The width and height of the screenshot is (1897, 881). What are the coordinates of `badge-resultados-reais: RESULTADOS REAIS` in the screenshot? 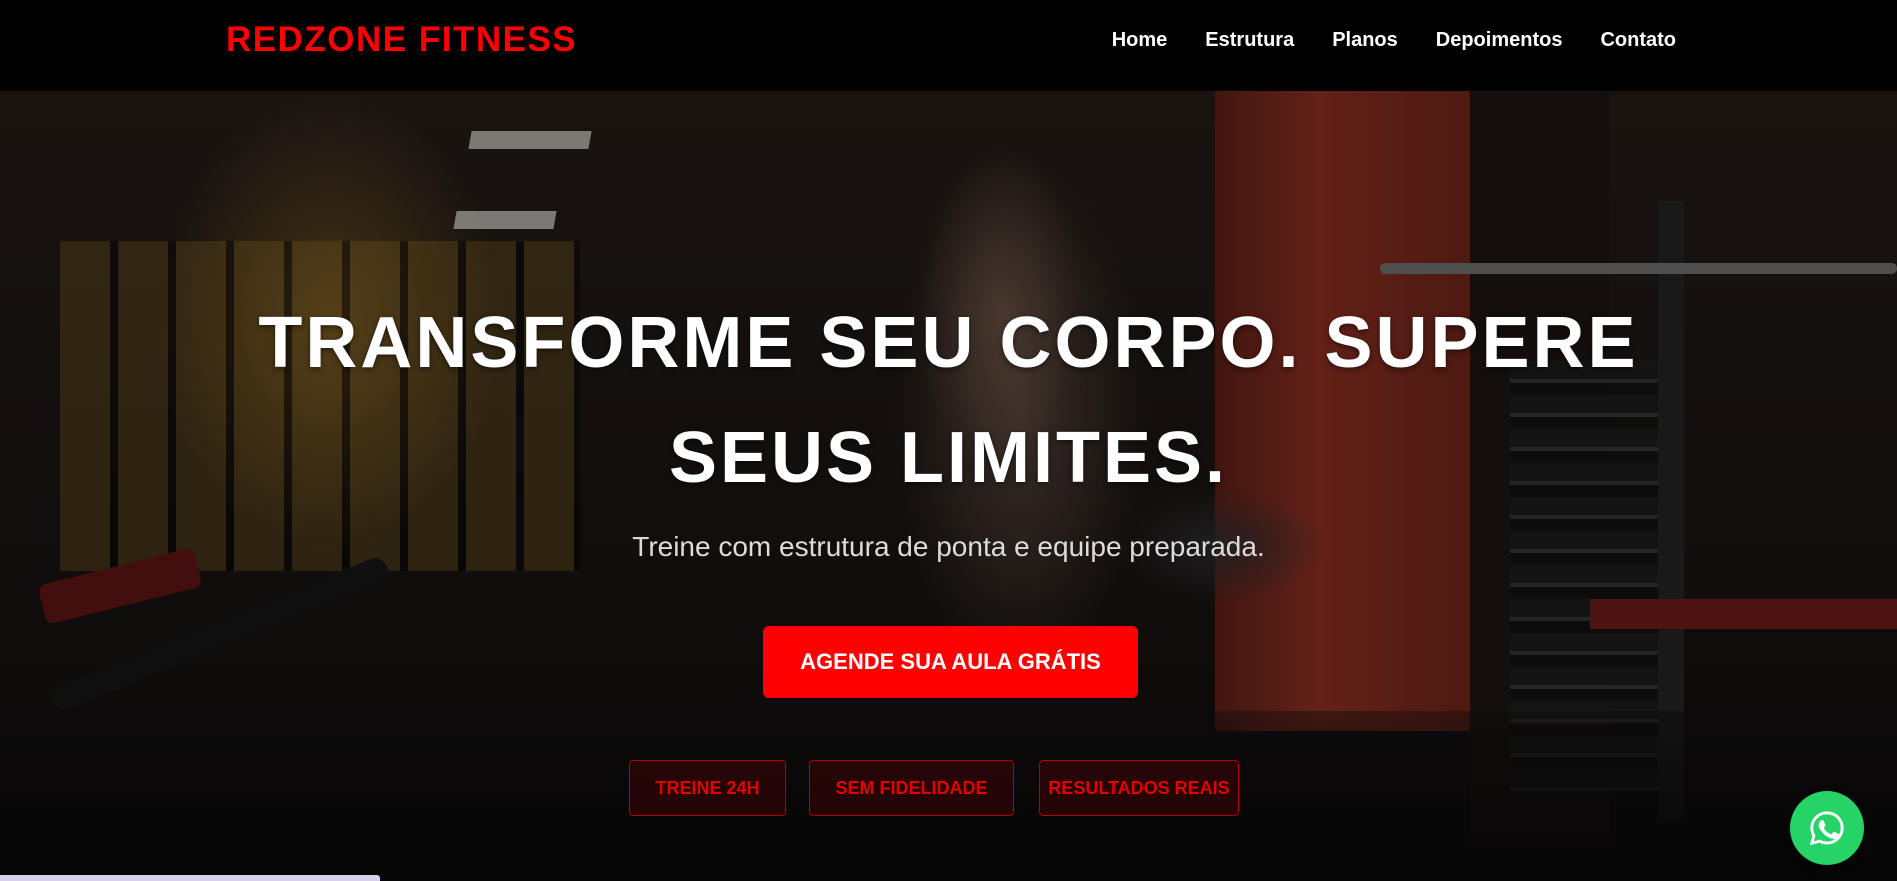 It's located at (1139, 788).